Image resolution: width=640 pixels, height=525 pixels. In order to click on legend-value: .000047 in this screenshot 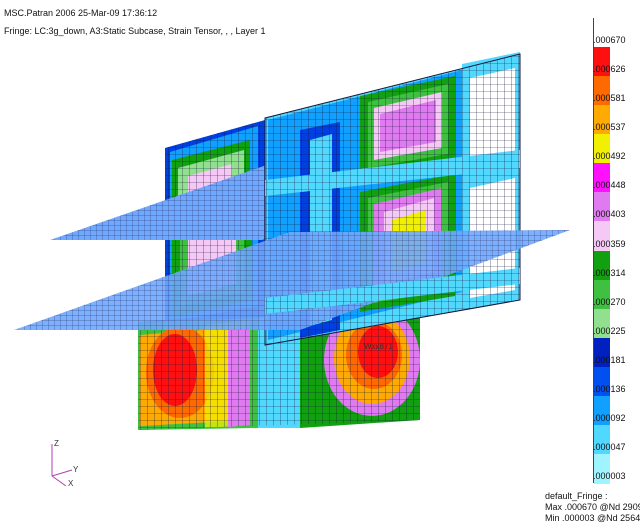, I will do `click(609, 446)`.